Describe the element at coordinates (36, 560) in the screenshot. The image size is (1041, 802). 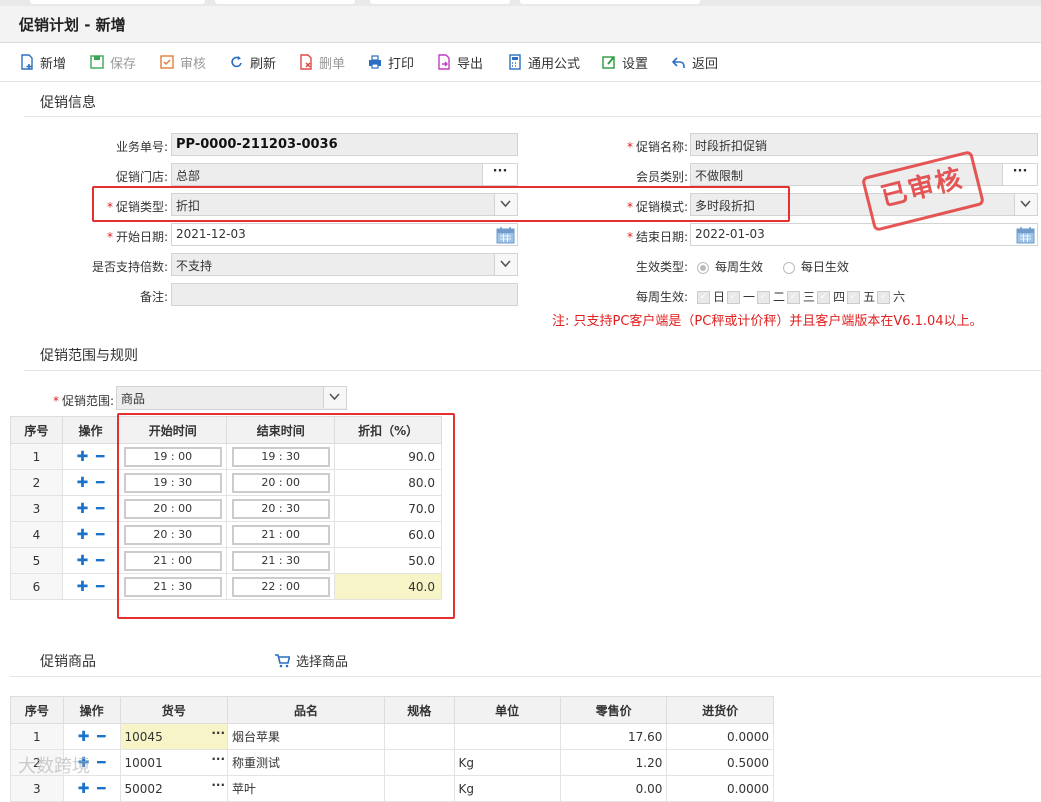
I see `row-seq: 5` at that location.